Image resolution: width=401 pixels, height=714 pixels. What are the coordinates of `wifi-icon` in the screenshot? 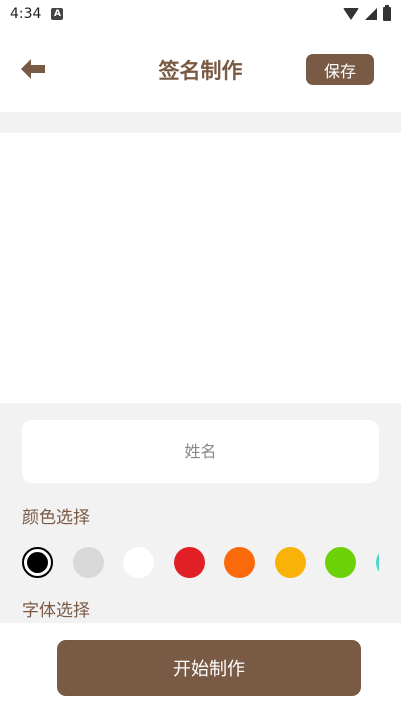 It's located at (351, 14).